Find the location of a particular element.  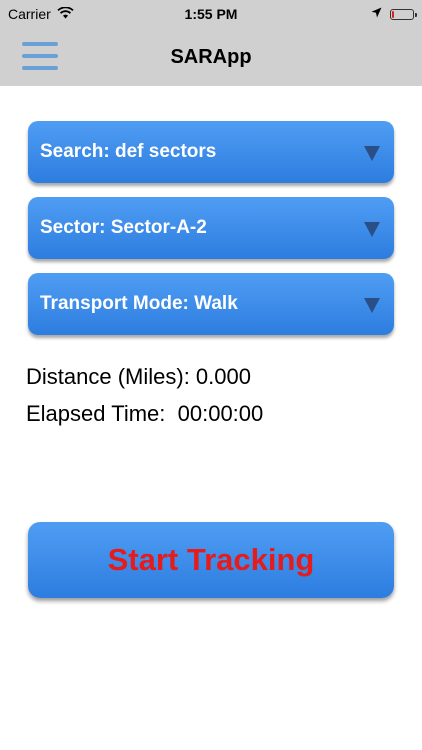

page-title: SARApp is located at coordinates (211, 57).